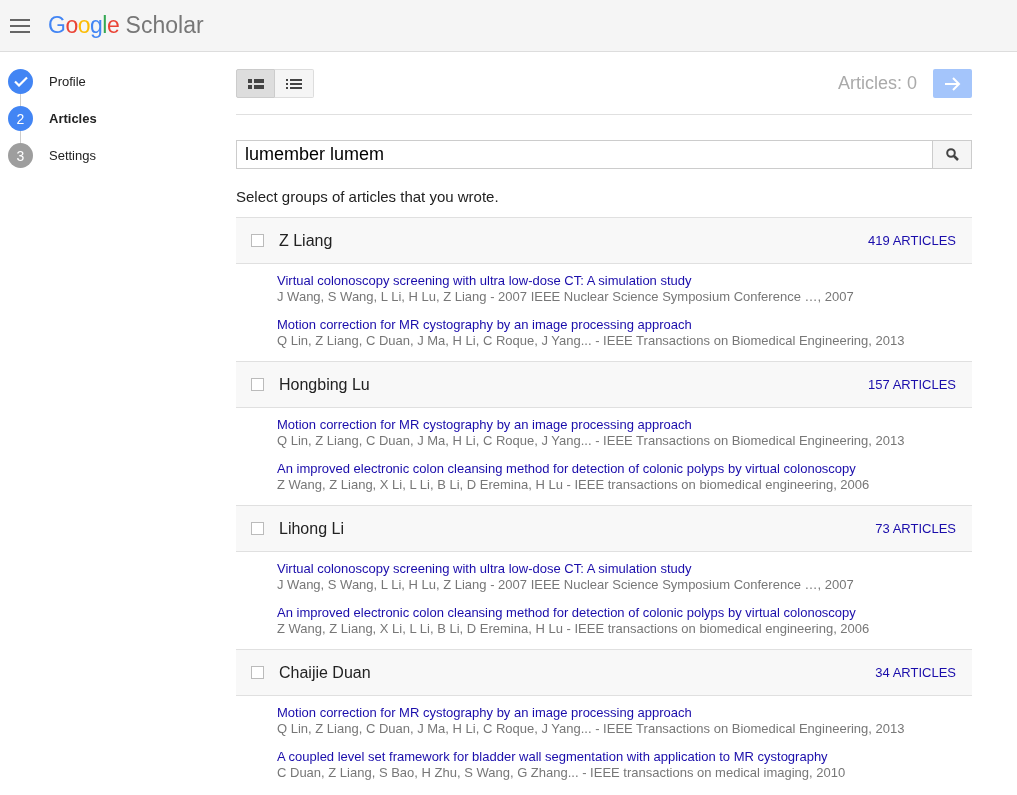  What do you see at coordinates (912, 384) in the screenshot?
I see `articles-link: 157 ARTICLES` at bounding box center [912, 384].